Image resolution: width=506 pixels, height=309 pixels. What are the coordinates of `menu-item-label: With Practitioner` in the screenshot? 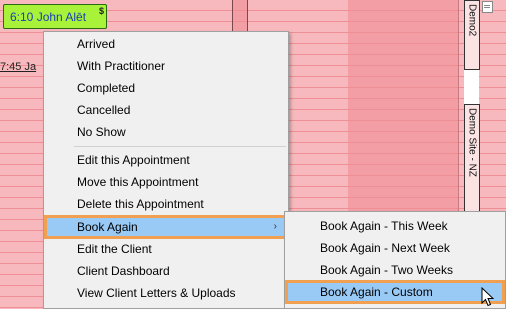 It's located at (121, 66).